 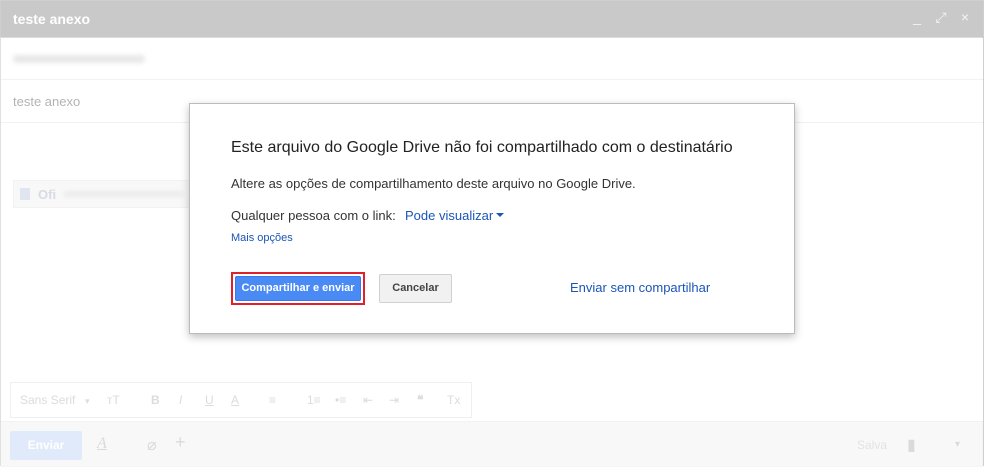 I want to click on link-access-label: Qualquer pessoa com o link:, so click(x=313, y=215).